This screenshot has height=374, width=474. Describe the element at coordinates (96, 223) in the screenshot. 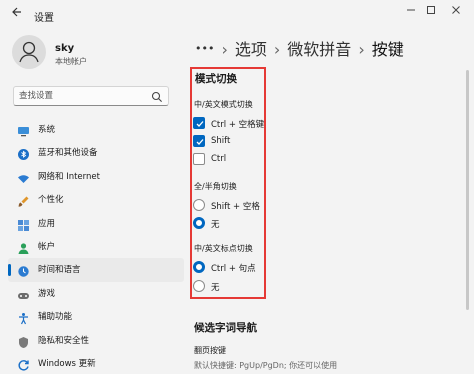

I see `sidebar-item-apps: 应用` at that location.